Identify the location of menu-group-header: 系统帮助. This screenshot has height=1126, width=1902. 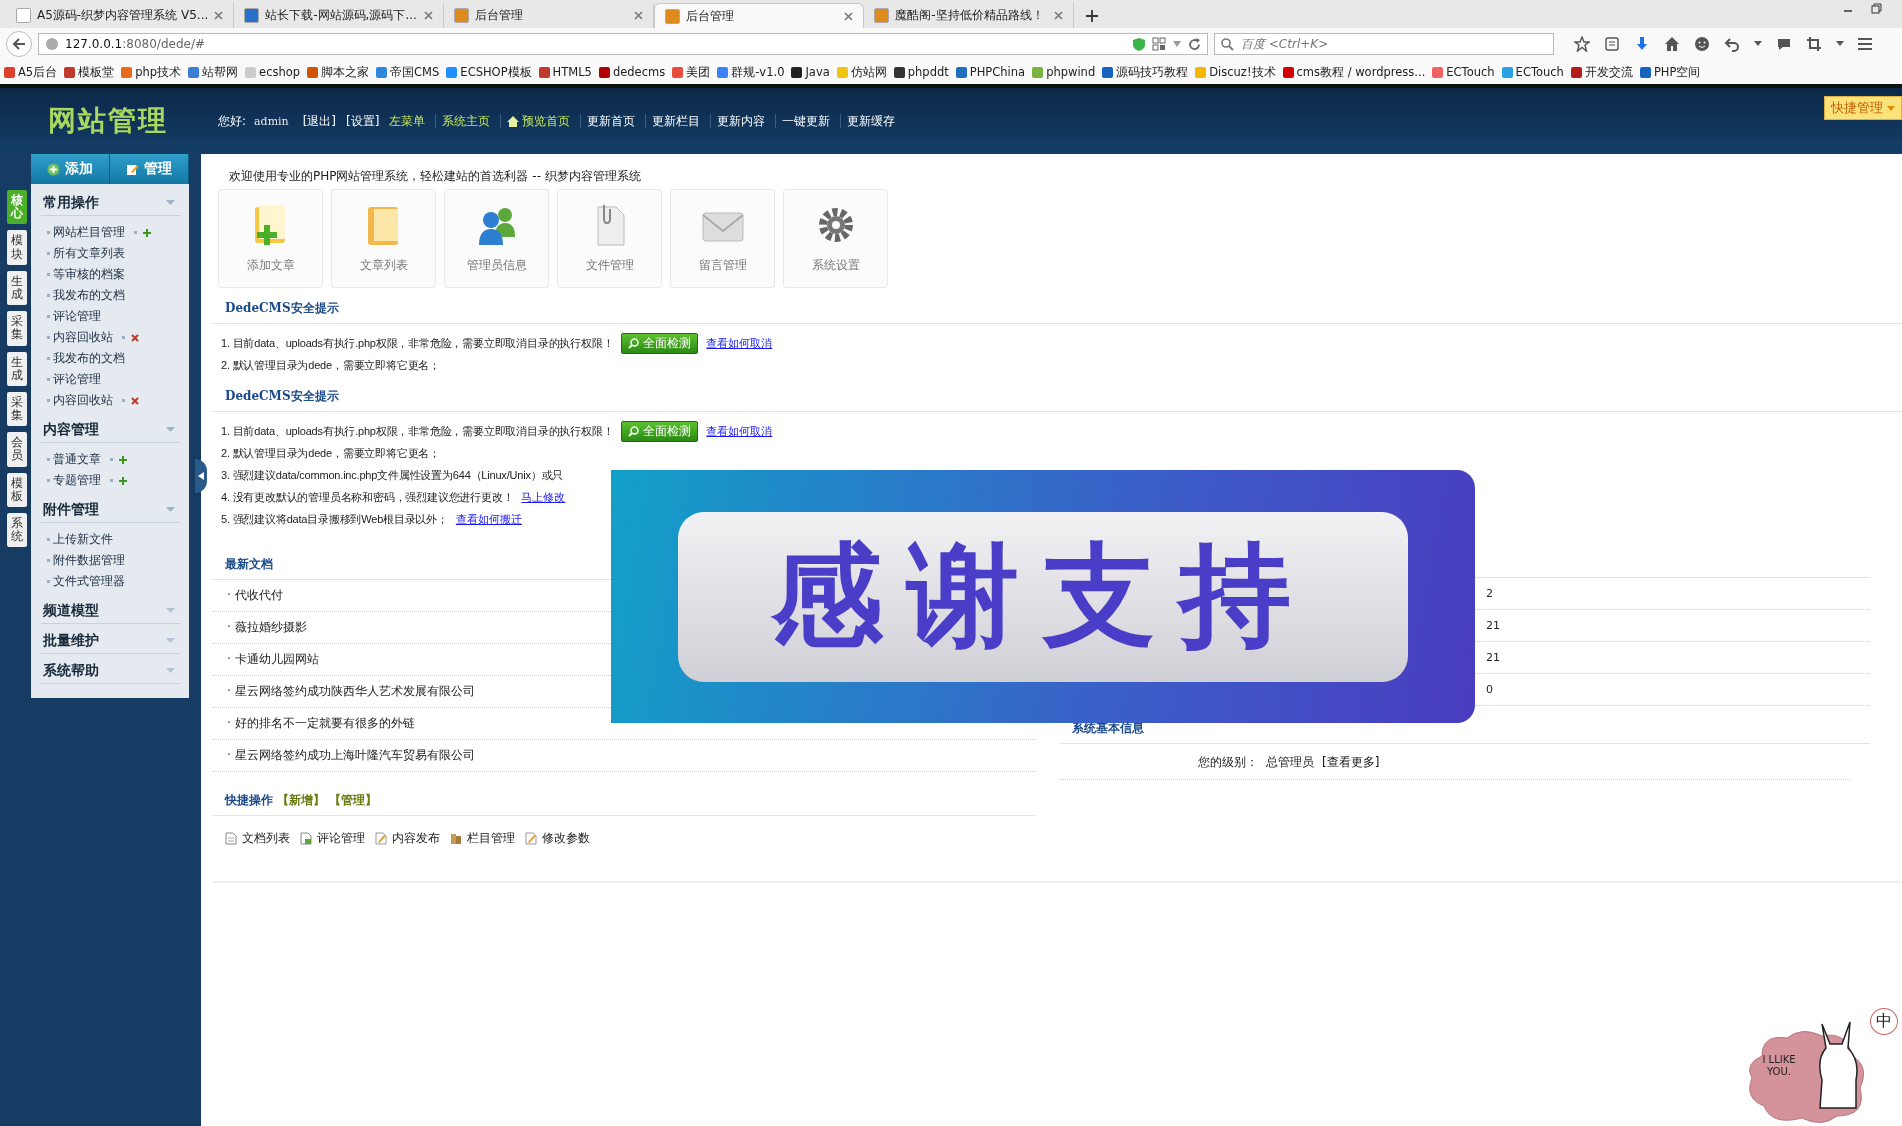
(111, 671).